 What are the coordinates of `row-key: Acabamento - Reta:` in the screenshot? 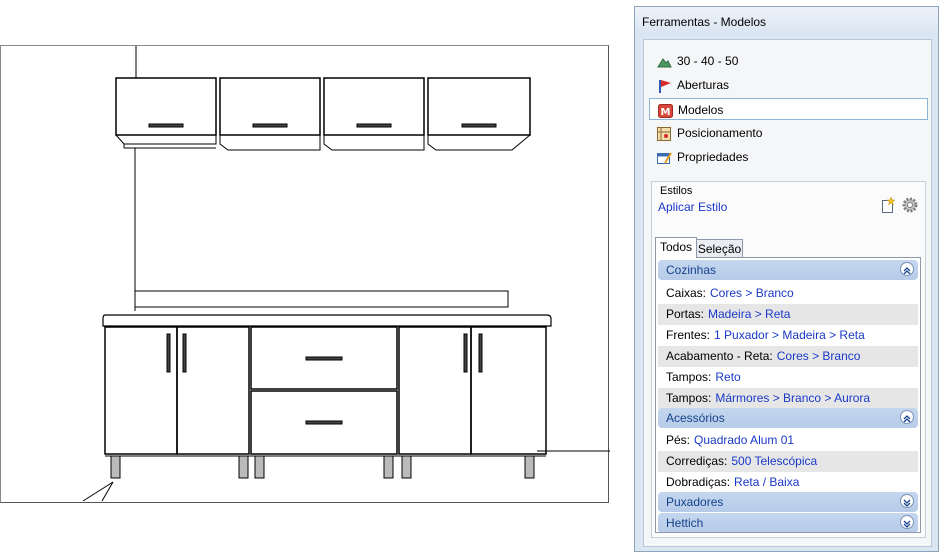 It's located at (719, 356).